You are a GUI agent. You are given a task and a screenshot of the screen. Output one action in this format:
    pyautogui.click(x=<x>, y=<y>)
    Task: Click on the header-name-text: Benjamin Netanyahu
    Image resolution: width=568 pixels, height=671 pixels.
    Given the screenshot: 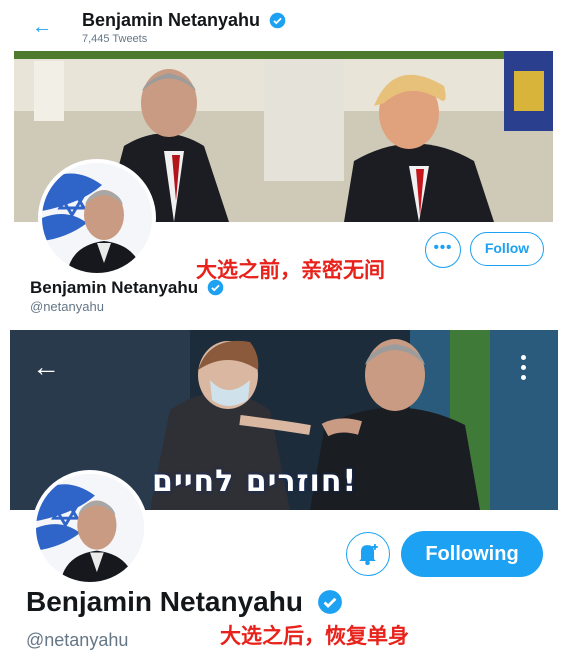 What is the action you would take?
    pyautogui.click(x=171, y=20)
    